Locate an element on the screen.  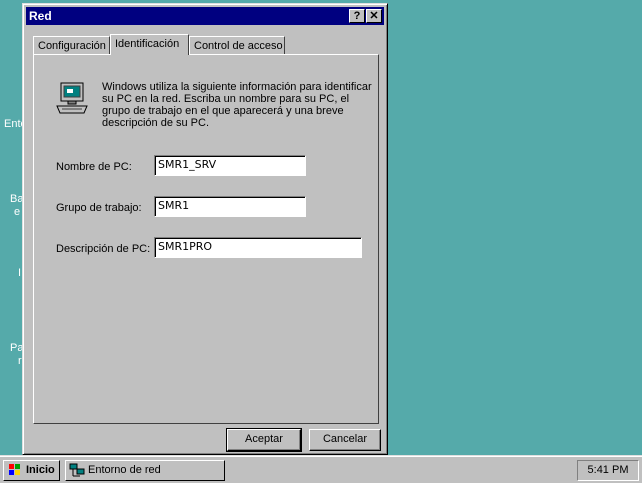
taskbar: Inicio Entorno de red 5:41 PM is located at coordinates (321, 469).